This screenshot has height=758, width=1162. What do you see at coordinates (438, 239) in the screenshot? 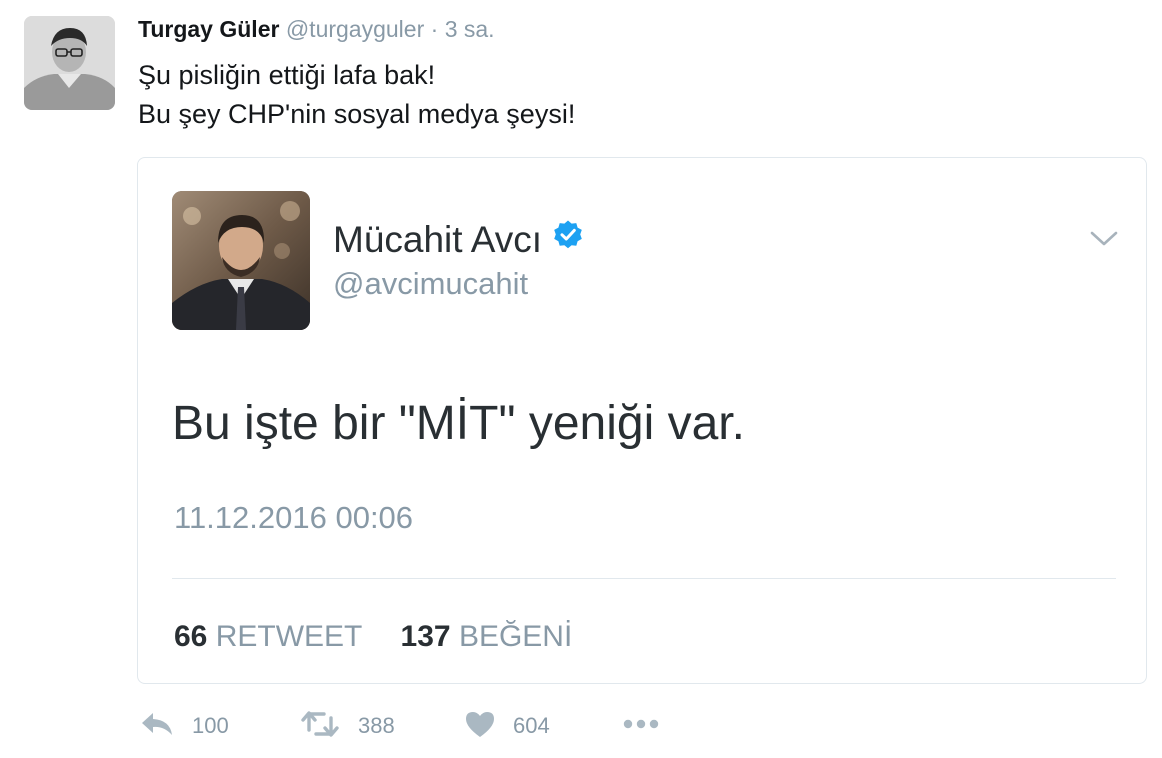
I see `quoted-author-name-text: Mücahit Avcı` at bounding box center [438, 239].